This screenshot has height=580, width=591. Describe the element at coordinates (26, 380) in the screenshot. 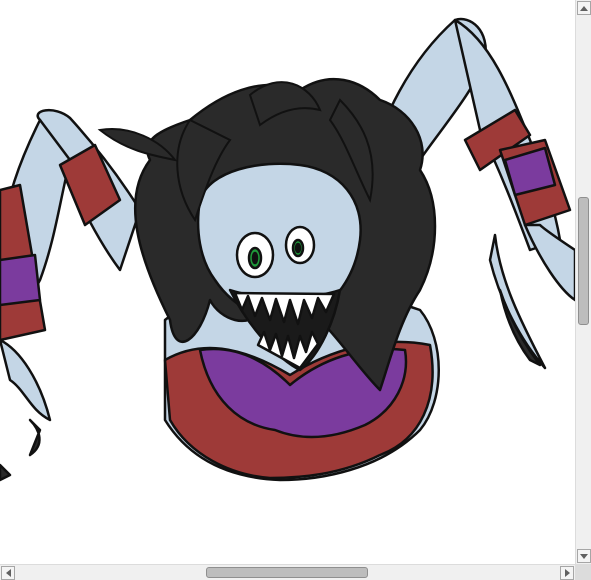

I see `left-claw` at that location.